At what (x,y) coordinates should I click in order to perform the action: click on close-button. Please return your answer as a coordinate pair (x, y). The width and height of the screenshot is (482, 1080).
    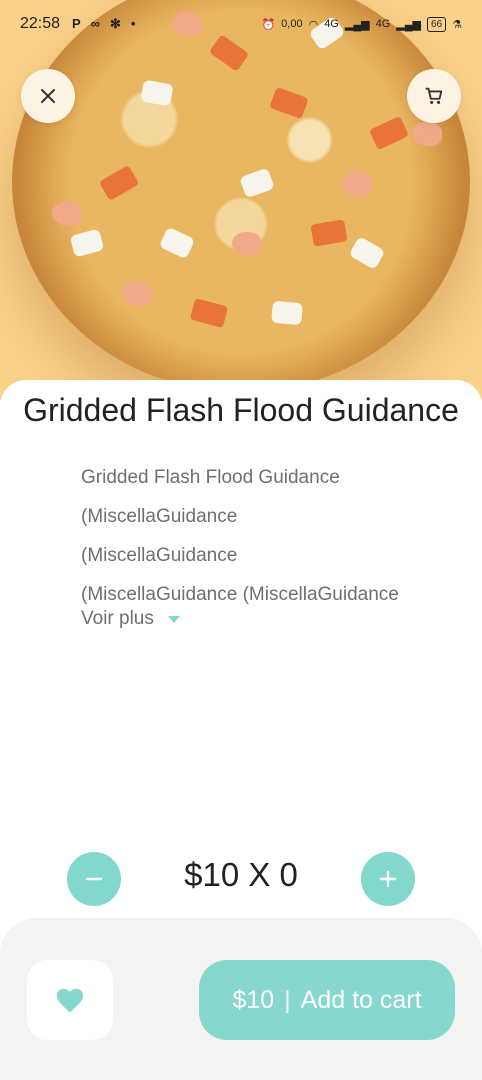
    Looking at the image, I should click on (48, 96).